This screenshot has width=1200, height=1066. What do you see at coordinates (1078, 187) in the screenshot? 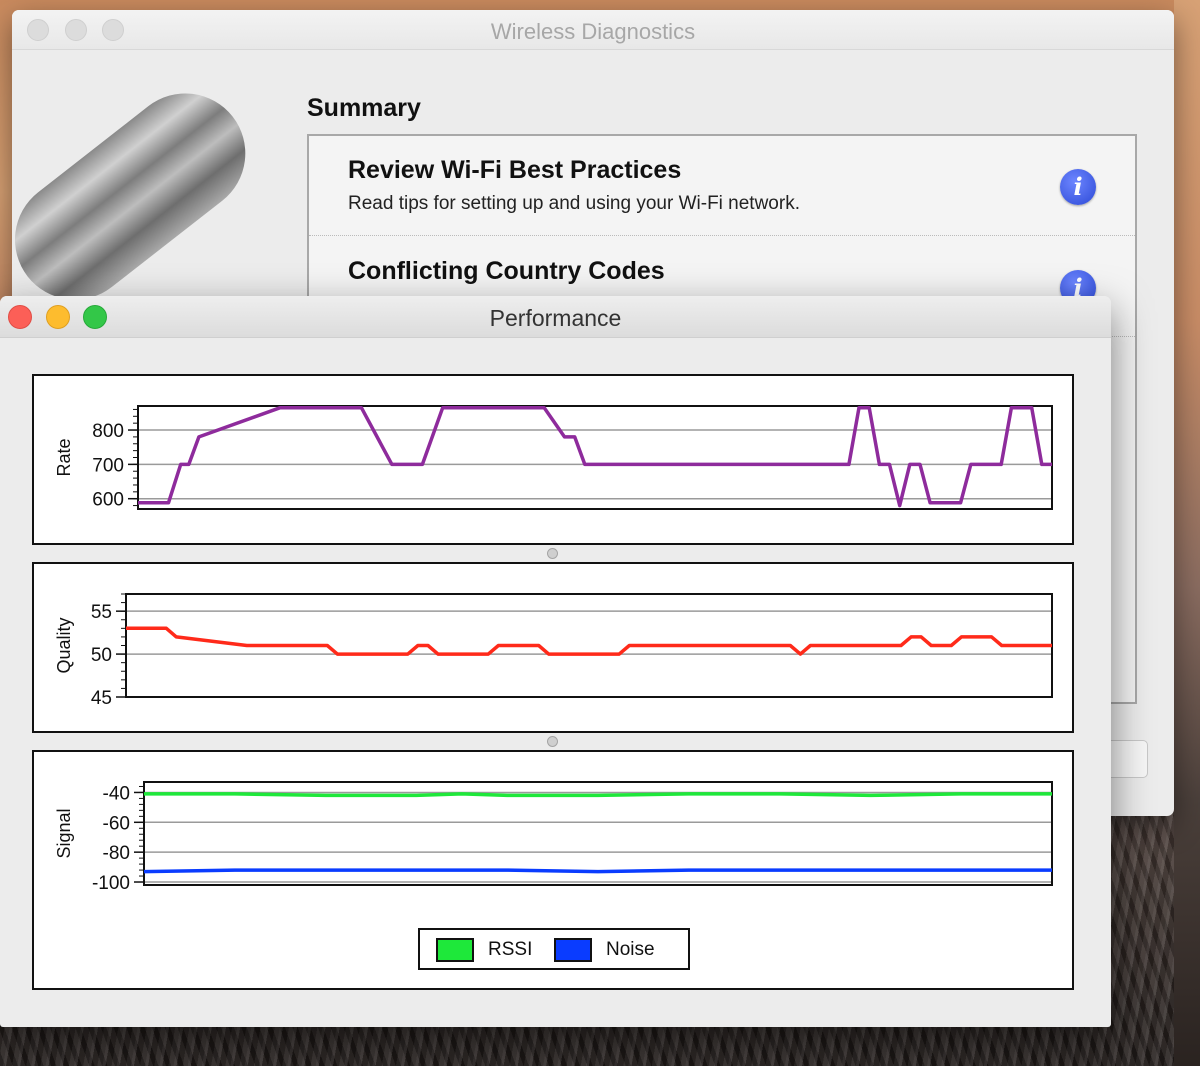
I see `info-icon: i` at bounding box center [1078, 187].